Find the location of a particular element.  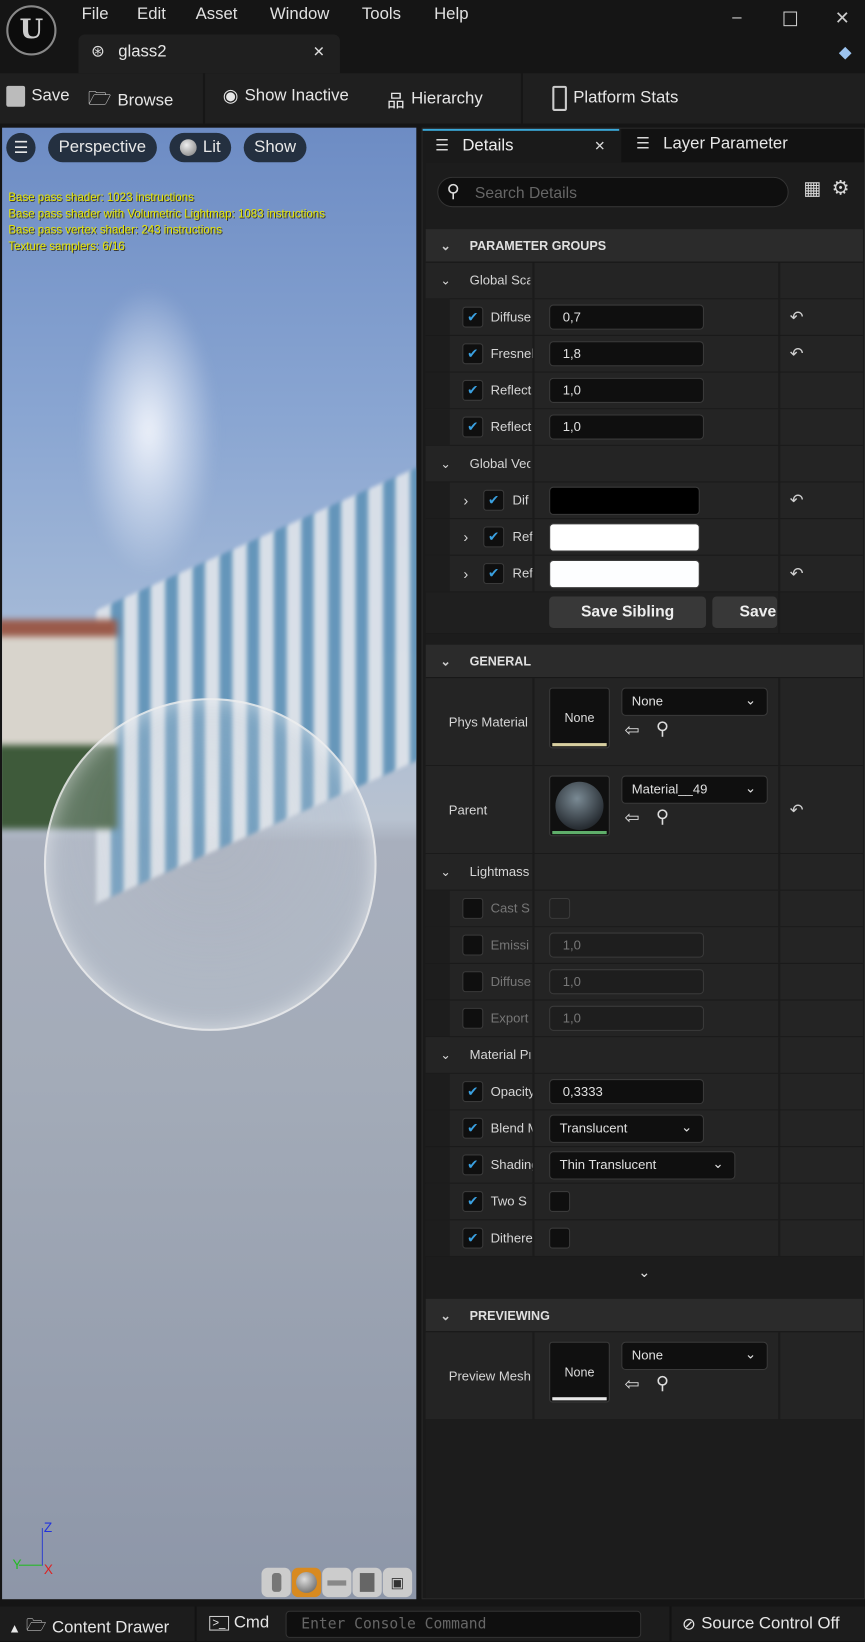

close-window-icon: ✕ is located at coordinates (842, 18).